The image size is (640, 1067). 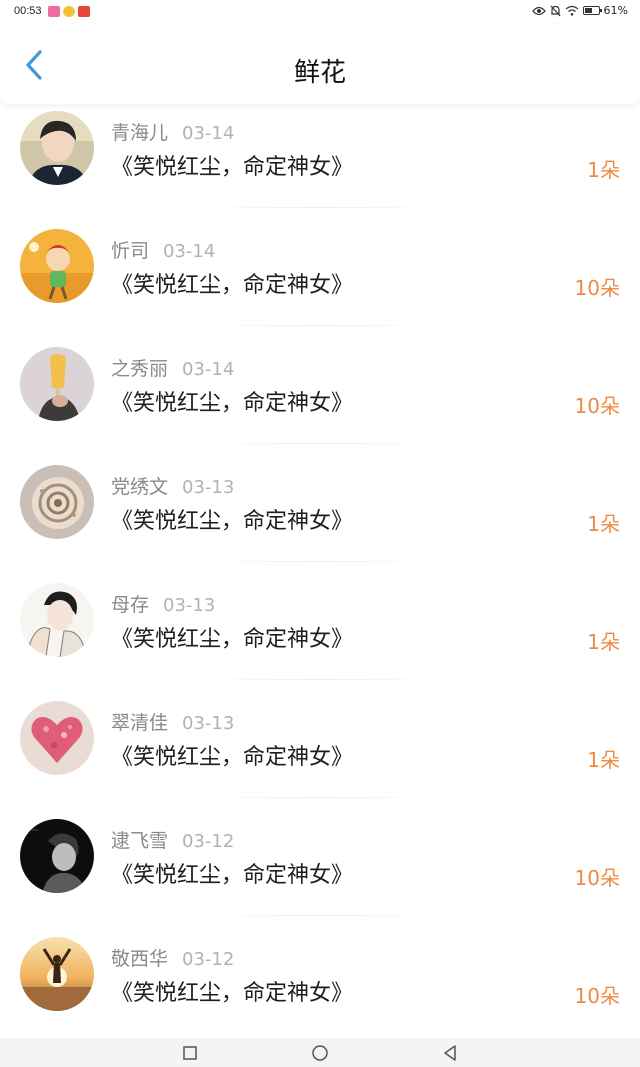 I want to click on battery-percent: 61%, so click(x=615, y=10).